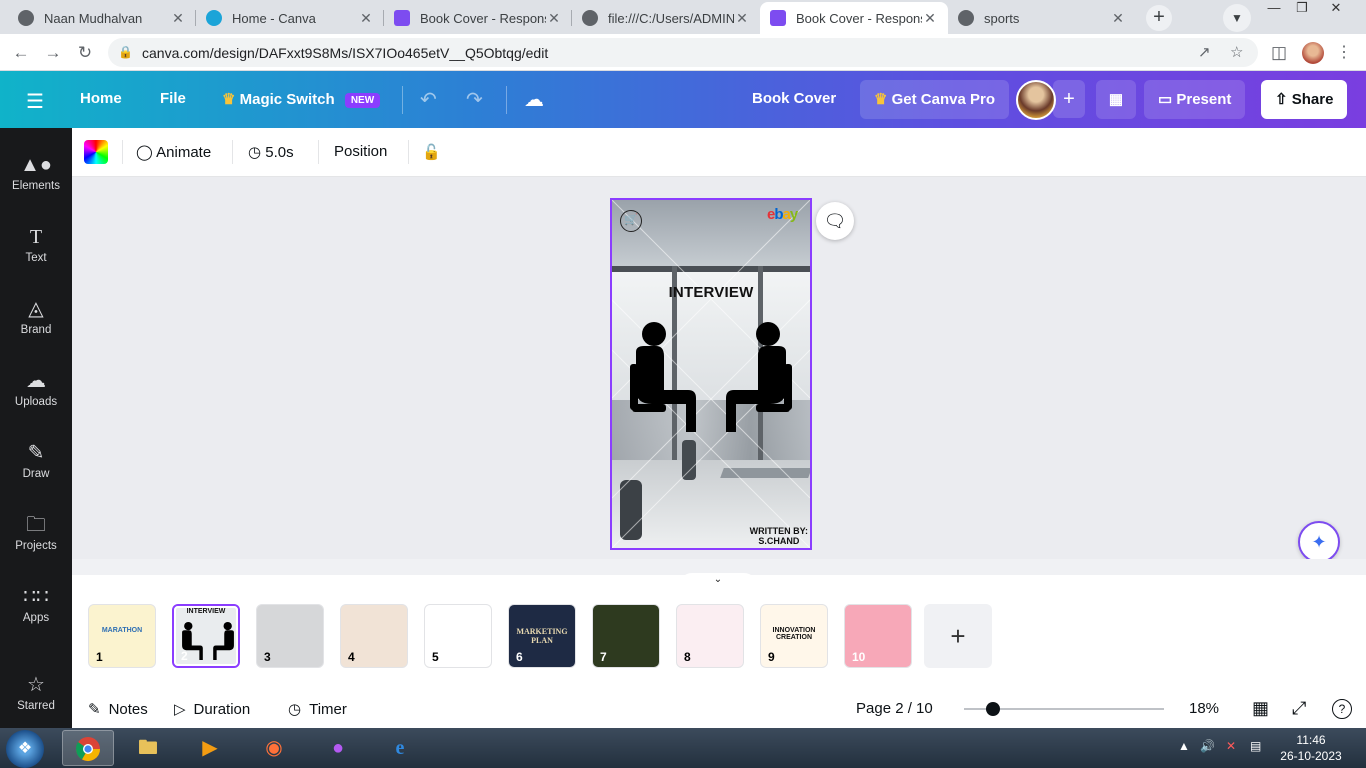  I want to click on page-thumbnail: MARKETING PLAN 6, so click(542, 636).